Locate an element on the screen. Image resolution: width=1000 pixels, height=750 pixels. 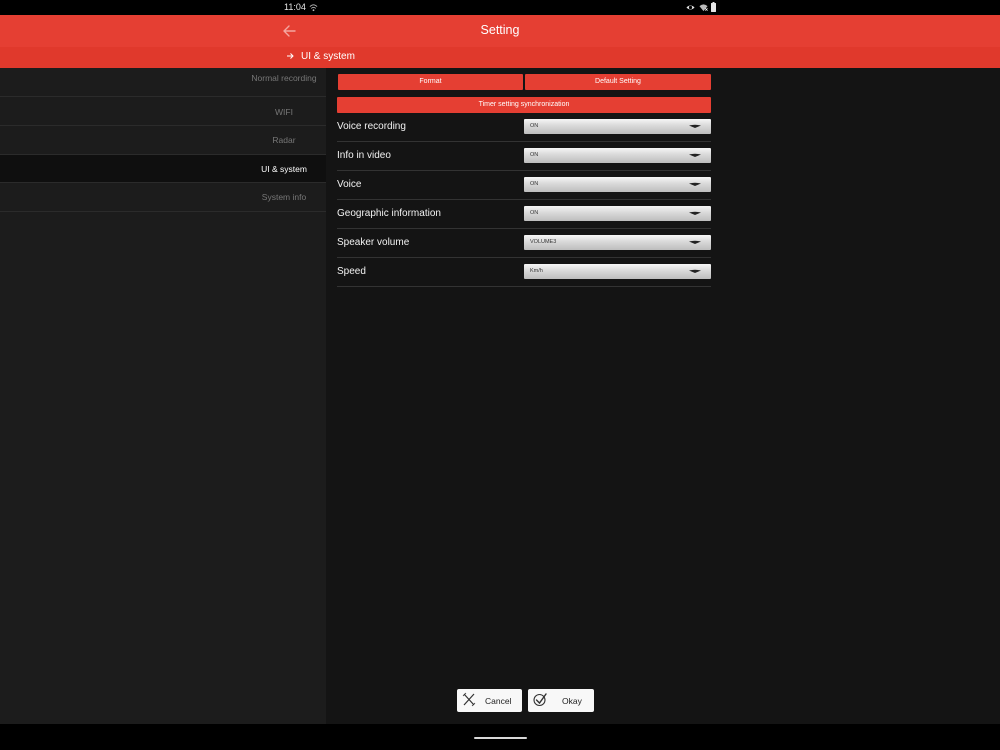
sidebar-item-label: WIFI is located at coordinates (284, 112).